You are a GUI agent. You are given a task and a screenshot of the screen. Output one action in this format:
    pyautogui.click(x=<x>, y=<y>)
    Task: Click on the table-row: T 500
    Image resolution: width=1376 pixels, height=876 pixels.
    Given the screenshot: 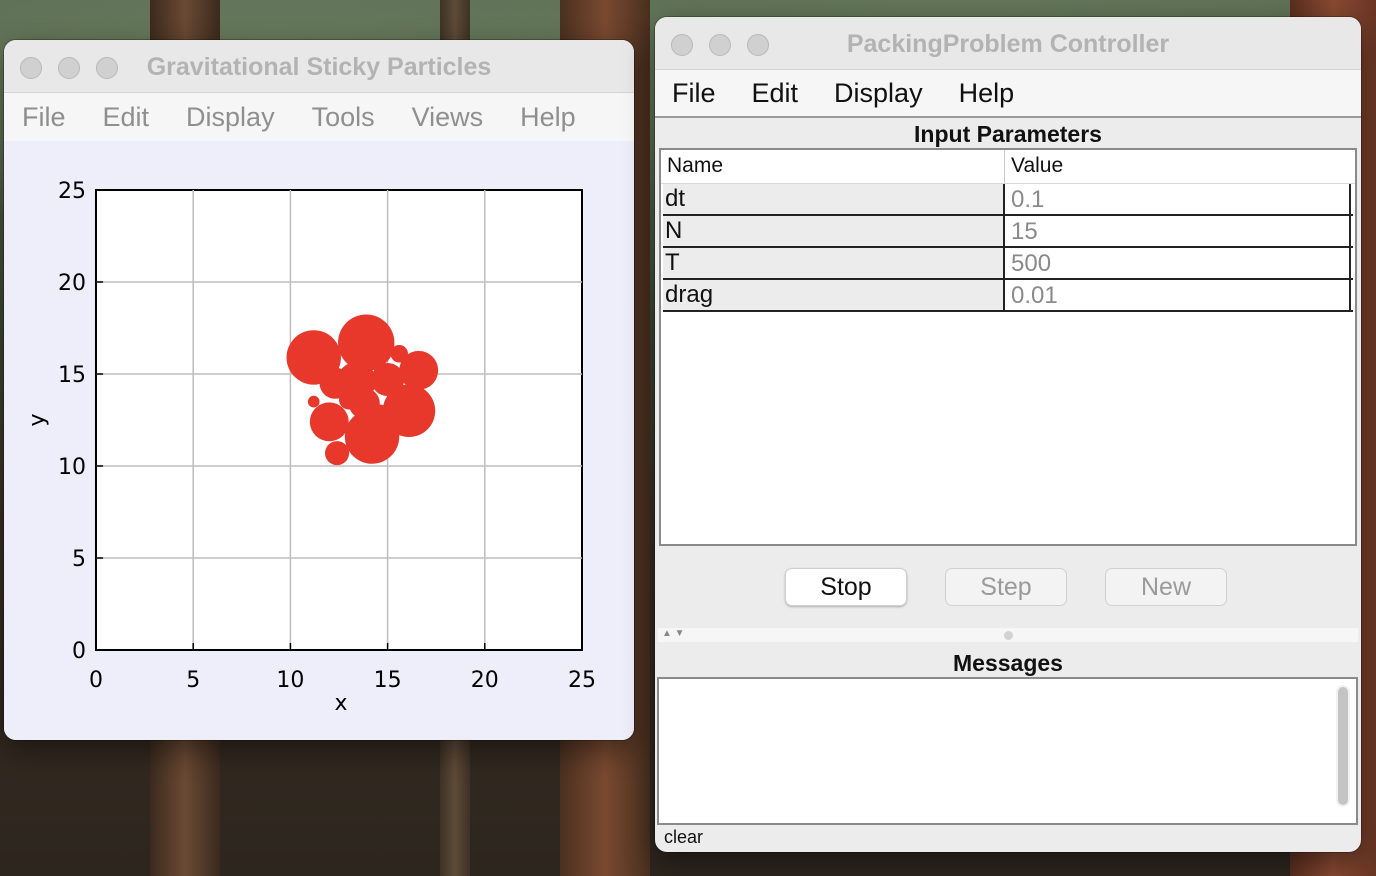 What is the action you would take?
    pyautogui.click(x=1008, y=264)
    